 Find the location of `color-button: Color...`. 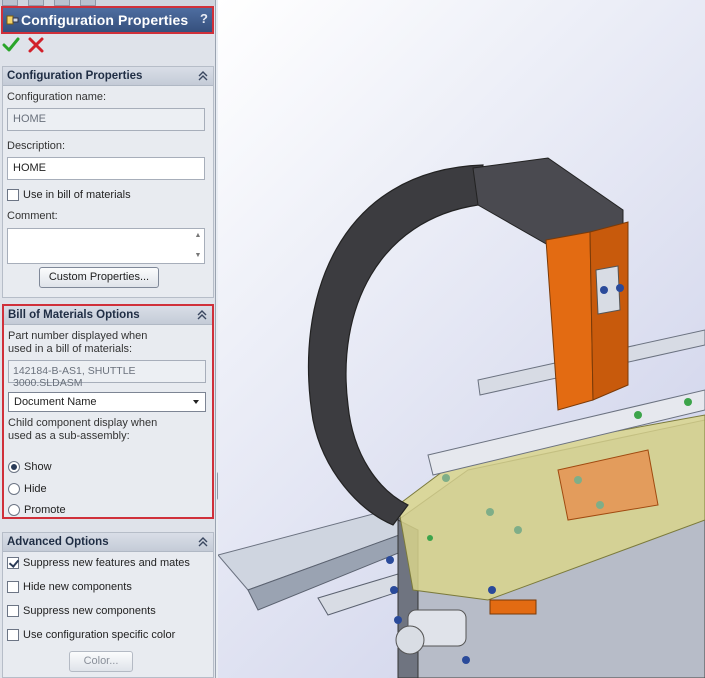

color-button: Color... is located at coordinates (101, 661).